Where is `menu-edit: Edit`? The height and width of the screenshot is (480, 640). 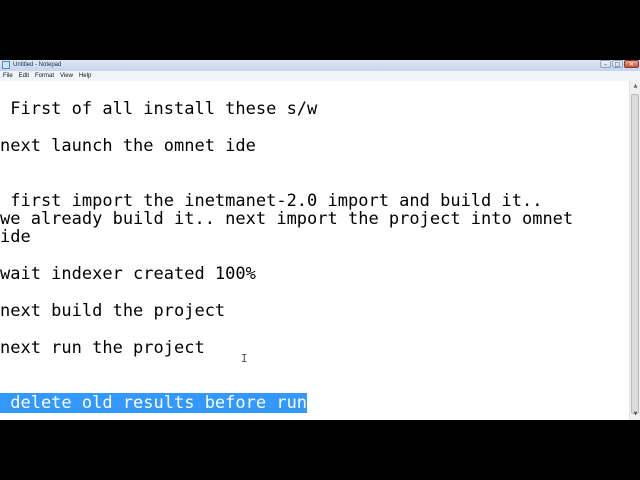
menu-edit: Edit is located at coordinates (24, 76).